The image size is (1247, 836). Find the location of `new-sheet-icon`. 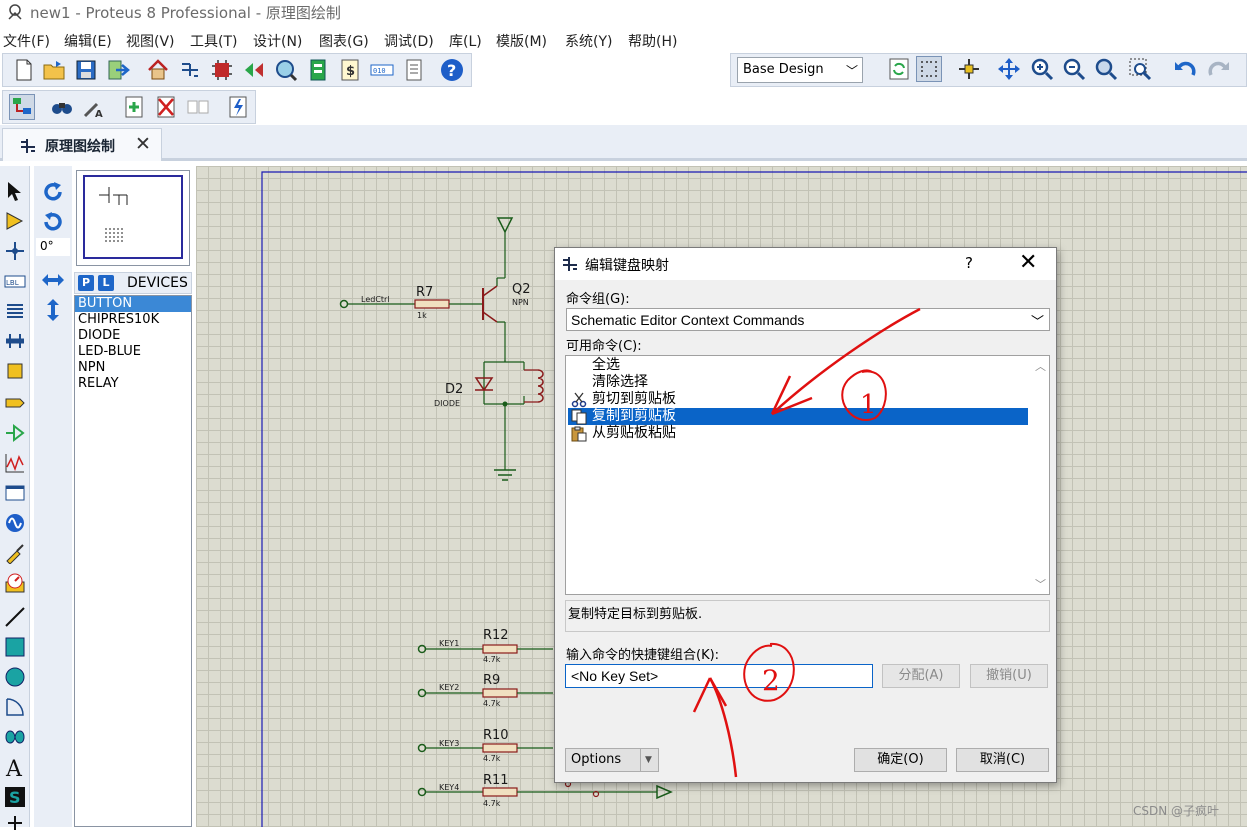

new-sheet-icon is located at coordinates (134, 107).